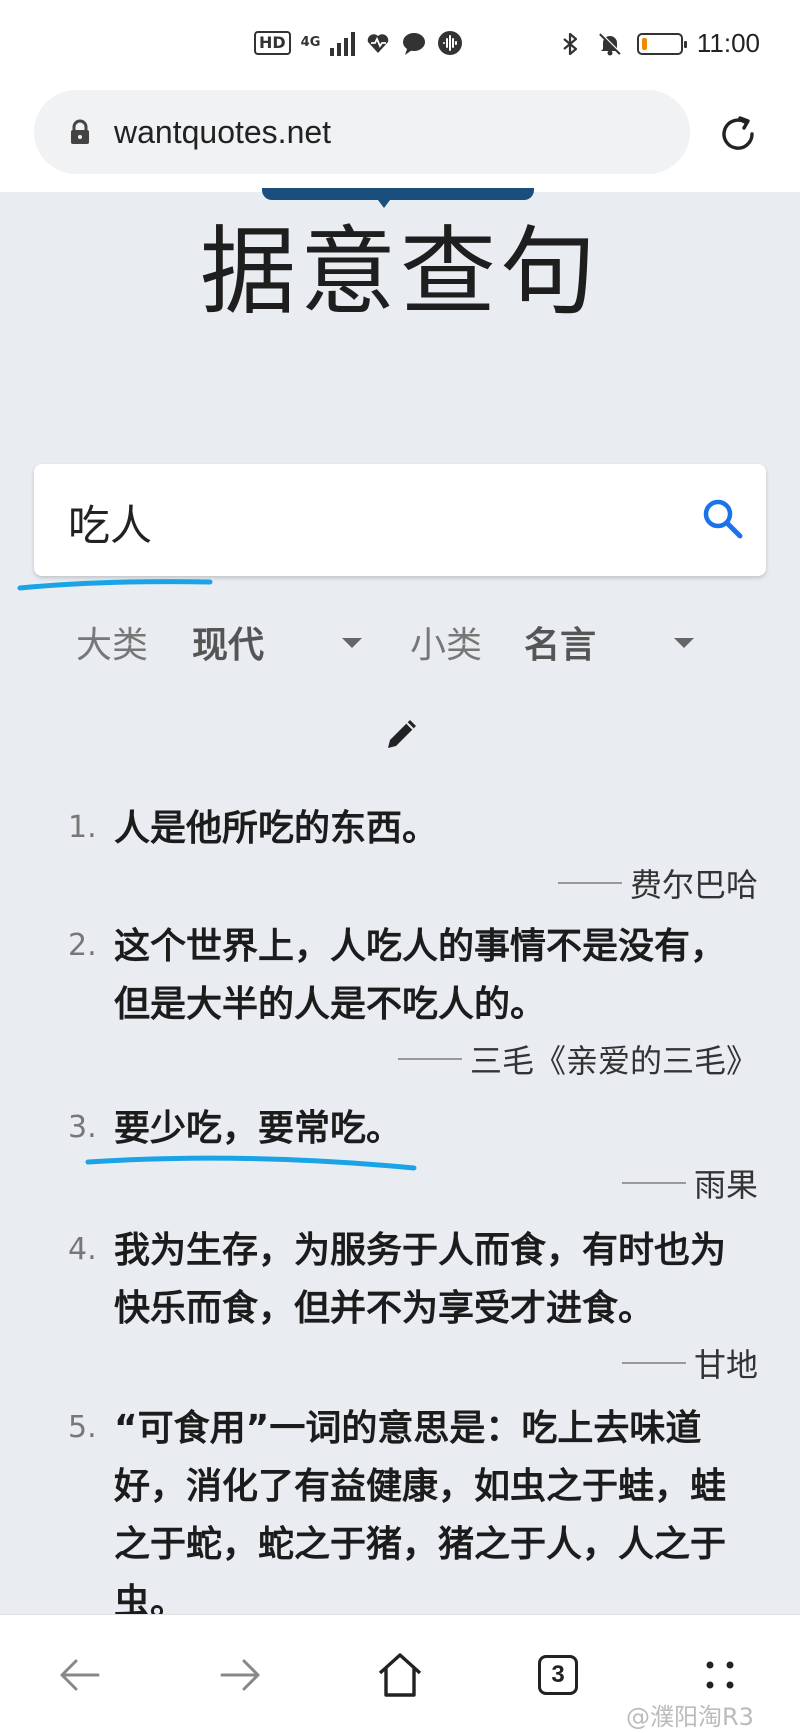 This screenshot has height=1733, width=800. Describe the element at coordinates (378, 43) in the screenshot. I see `heart-health-icon` at that location.